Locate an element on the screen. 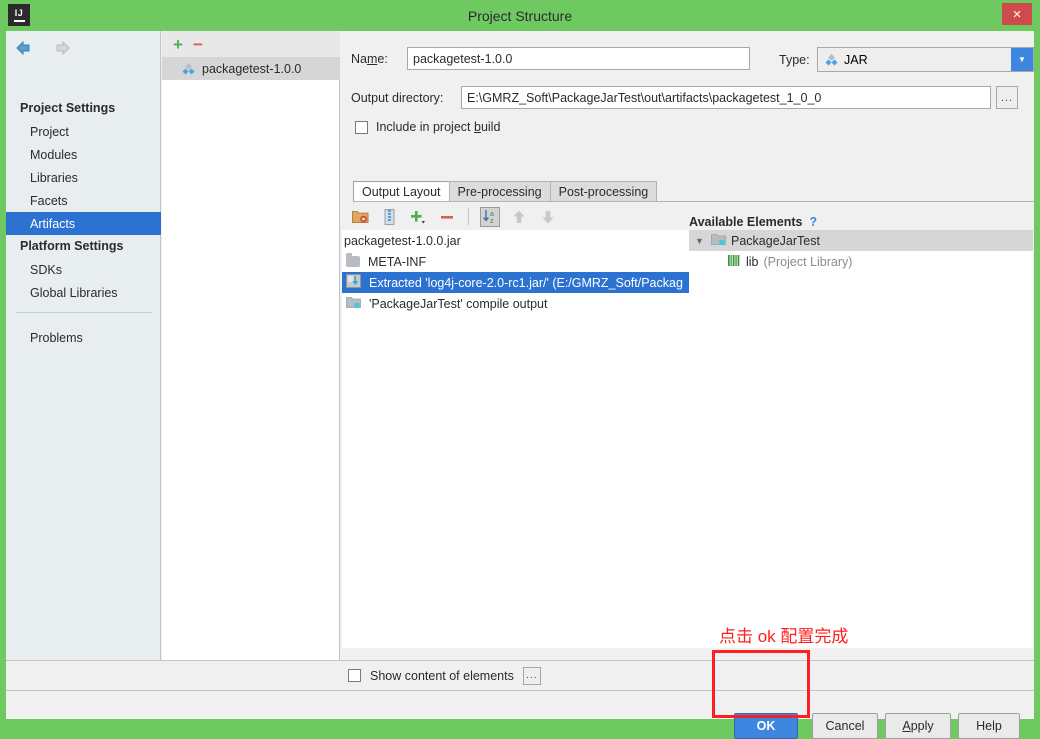 The image size is (1040, 739). annotation-note: 点击 ok 配置完成 is located at coordinates (784, 636).